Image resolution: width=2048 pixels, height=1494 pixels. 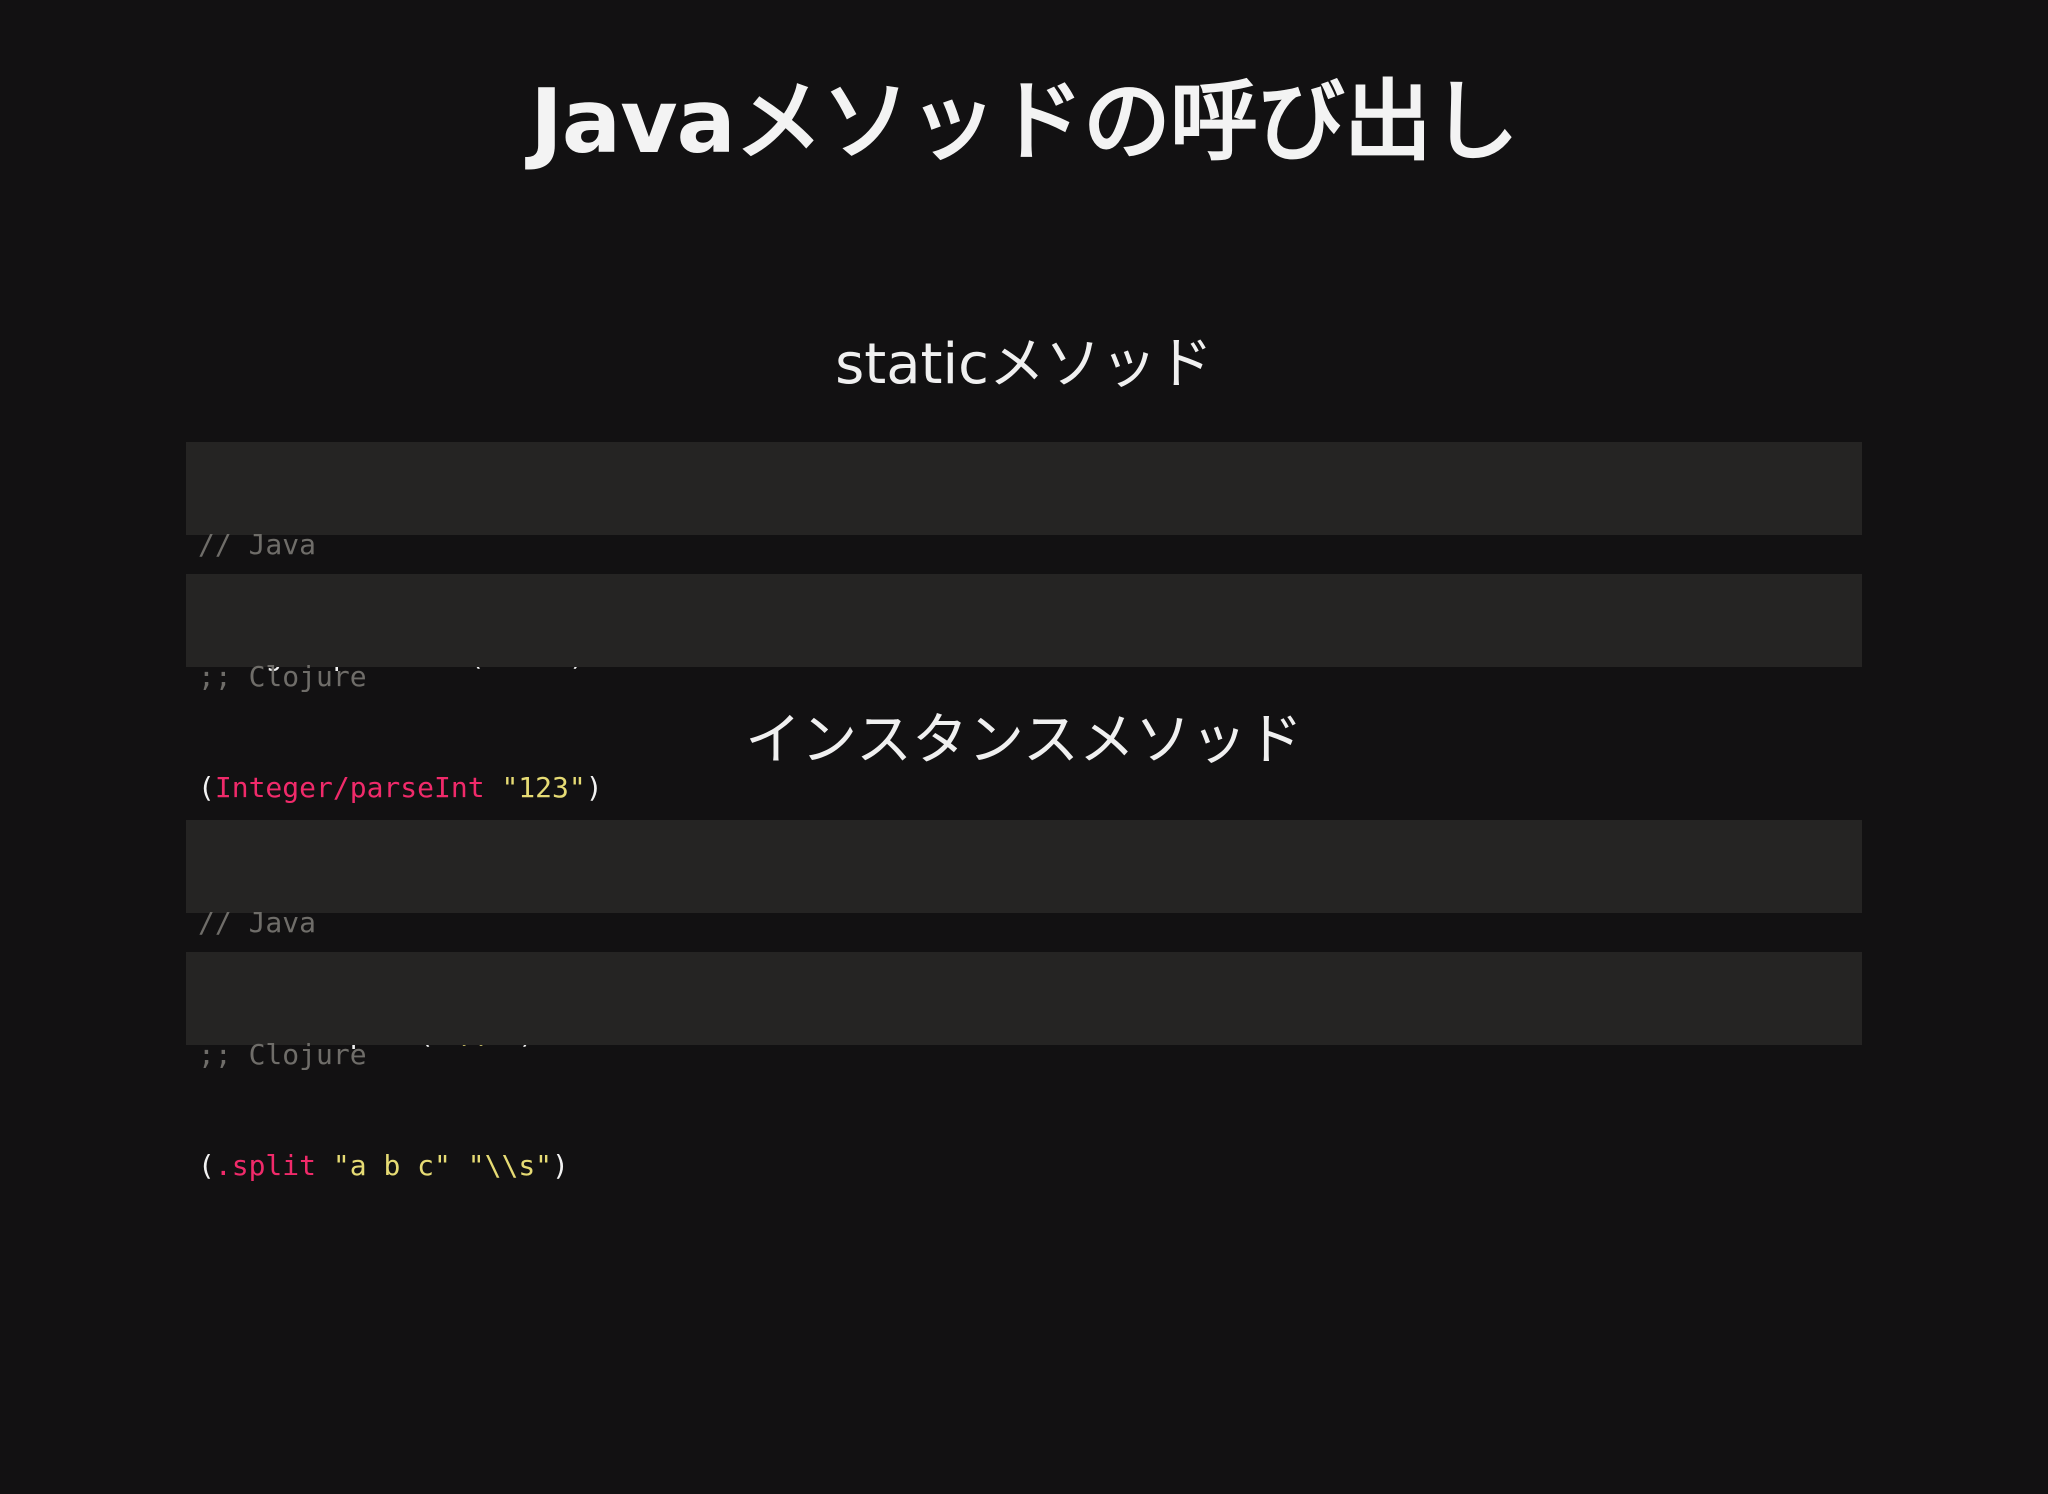 I want to click on code-token: (, so click(x=206, y=1165).